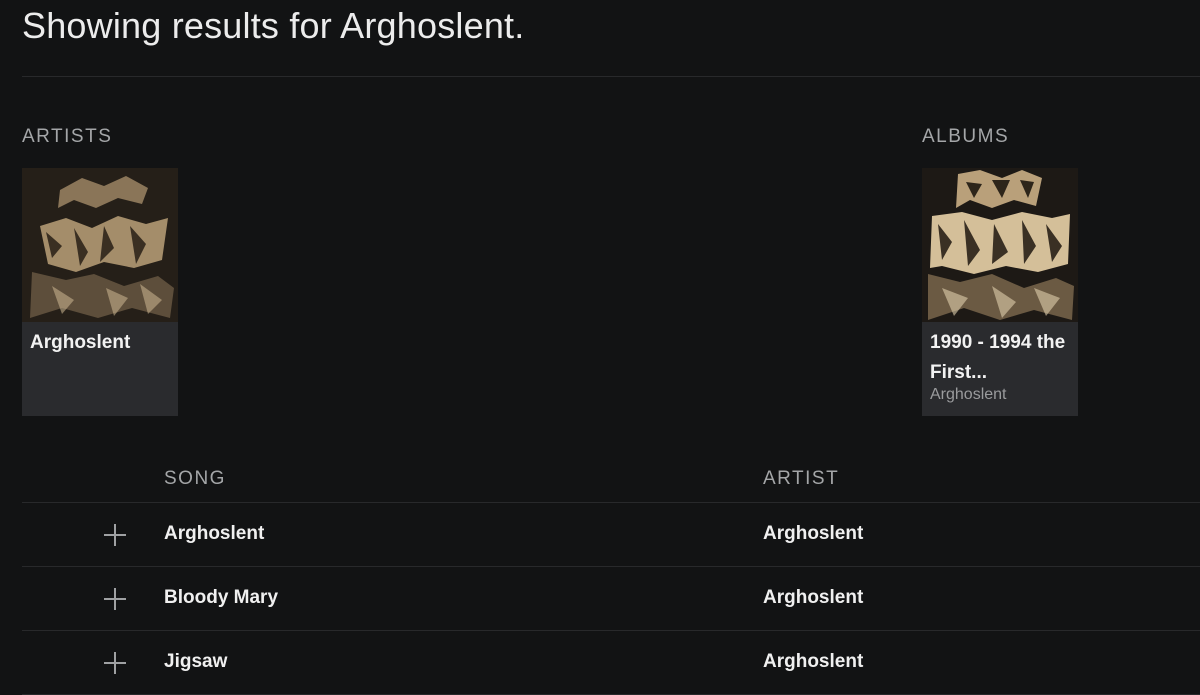 The height and width of the screenshot is (695, 1200). Describe the element at coordinates (221, 598) in the screenshot. I see `song-name: Bloody Mary` at that location.